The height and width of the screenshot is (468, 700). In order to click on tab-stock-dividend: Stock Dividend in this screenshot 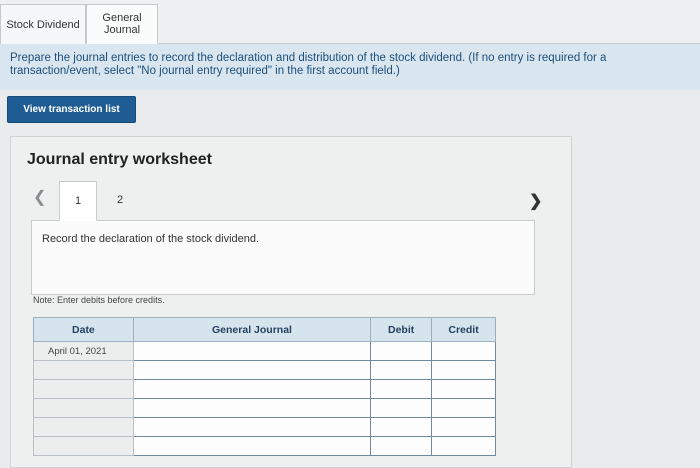, I will do `click(43, 24)`.